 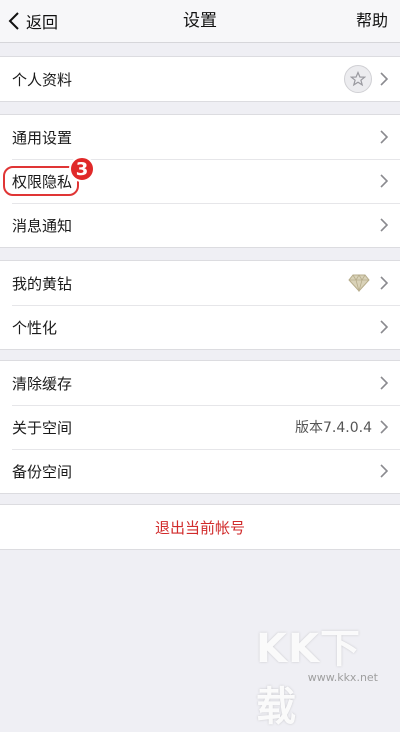 I want to click on help-button: 帮助, so click(x=372, y=21).